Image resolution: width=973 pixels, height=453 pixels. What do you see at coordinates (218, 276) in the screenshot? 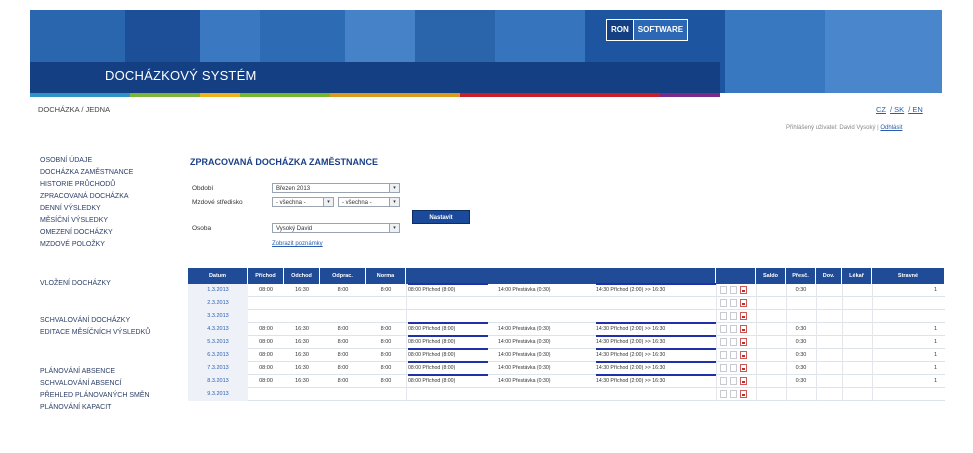
I see `col-datum: Datum` at bounding box center [218, 276].